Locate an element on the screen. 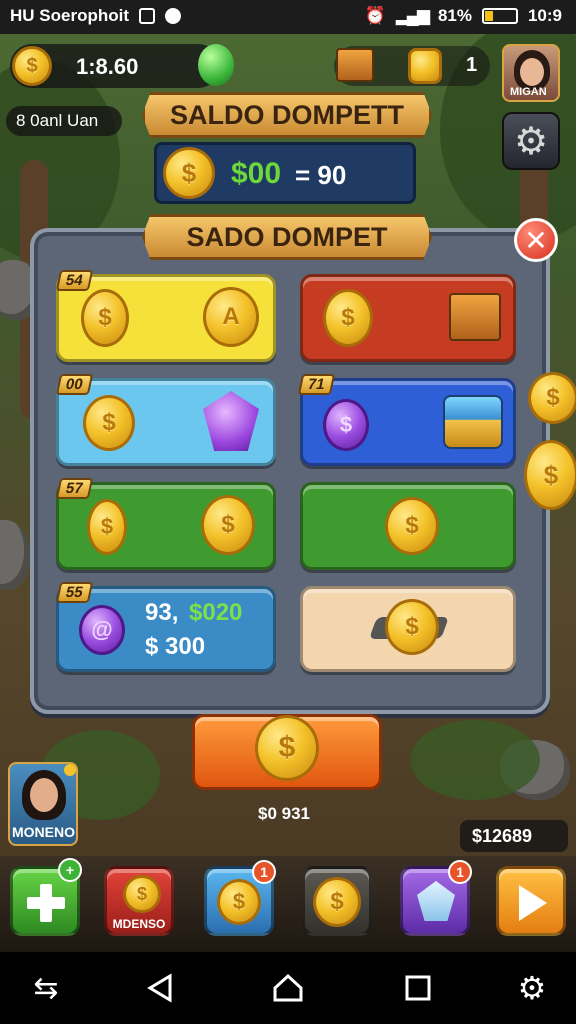  crate-count: 1 is located at coordinates (472, 65).